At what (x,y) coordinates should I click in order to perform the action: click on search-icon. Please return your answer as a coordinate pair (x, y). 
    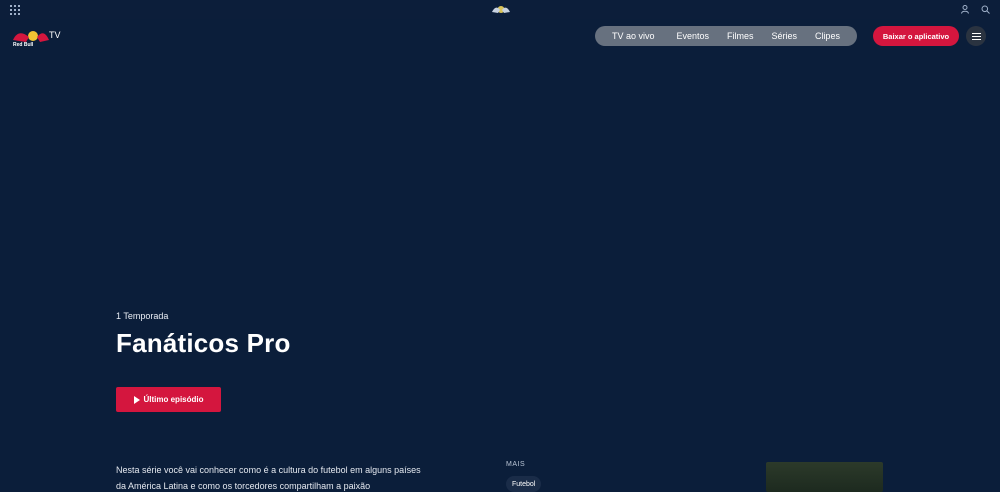
    Looking at the image, I should click on (985, 9).